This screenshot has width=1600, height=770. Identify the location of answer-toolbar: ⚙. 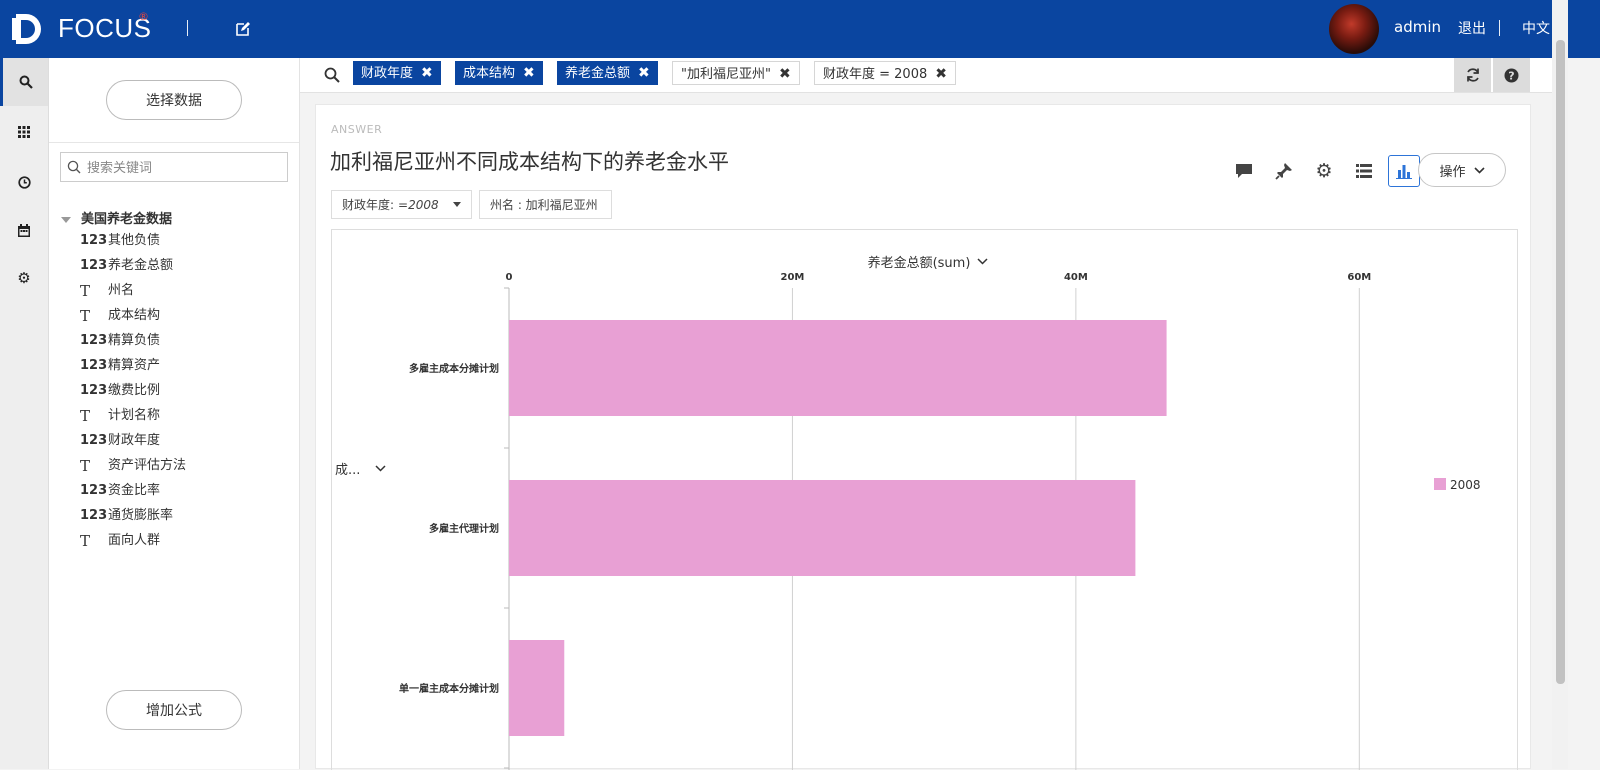
(1320, 171).